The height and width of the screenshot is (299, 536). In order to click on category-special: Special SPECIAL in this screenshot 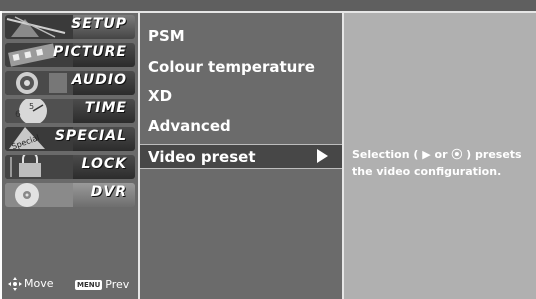, I will do `click(70, 139)`.